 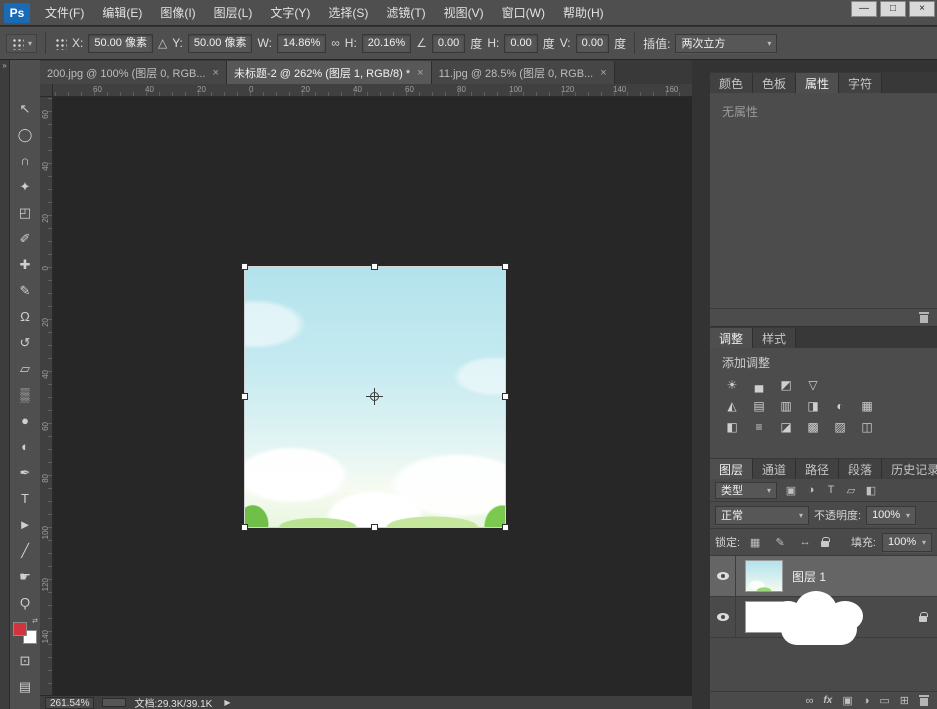 I want to click on channel-mixer-icon: ▦, so click(x=867, y=406).